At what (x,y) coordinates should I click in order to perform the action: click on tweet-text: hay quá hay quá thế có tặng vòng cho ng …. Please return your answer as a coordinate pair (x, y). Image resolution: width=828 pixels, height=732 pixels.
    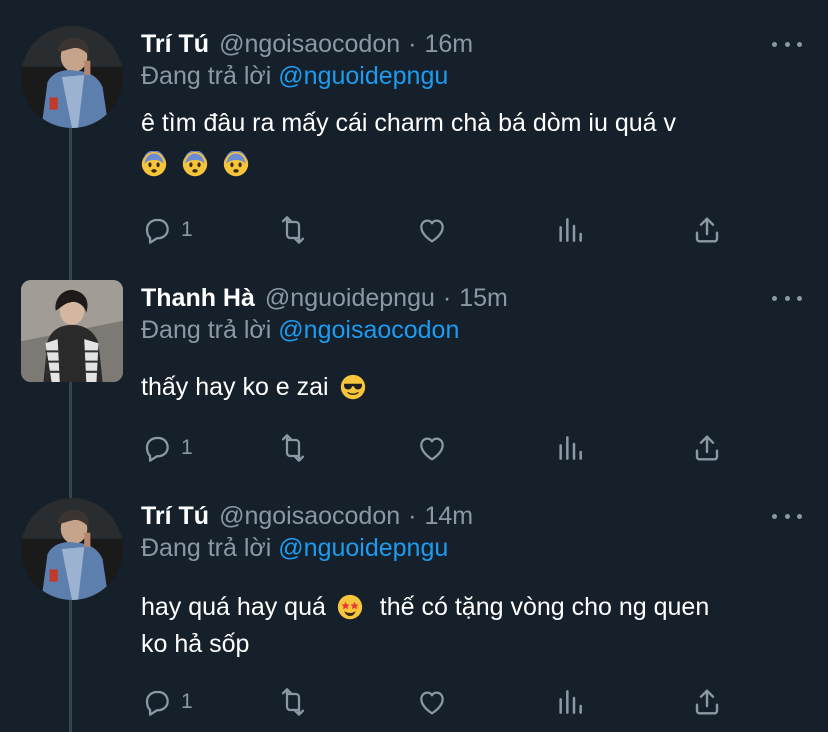
    Looking at the image, I should click on (476, 626).